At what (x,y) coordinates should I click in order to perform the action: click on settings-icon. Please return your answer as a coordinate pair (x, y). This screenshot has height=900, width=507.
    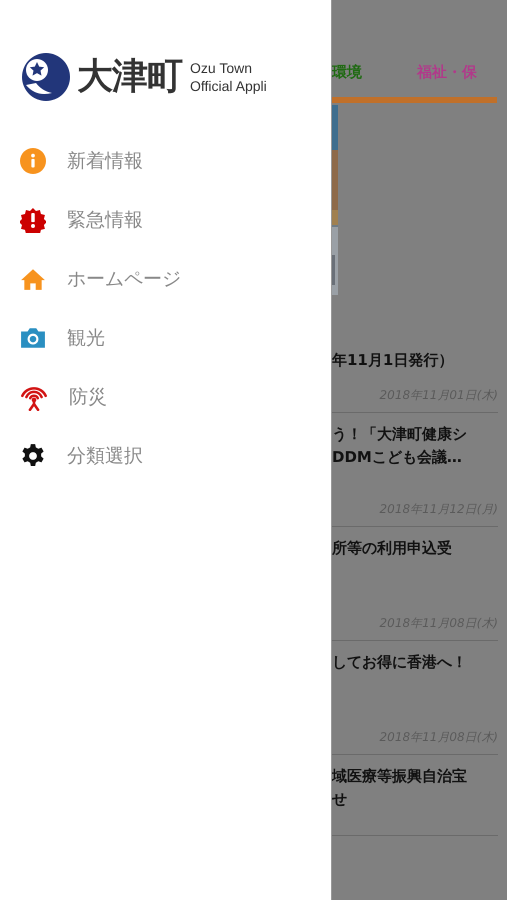
    Looking at the image, I should click on (33, 455).